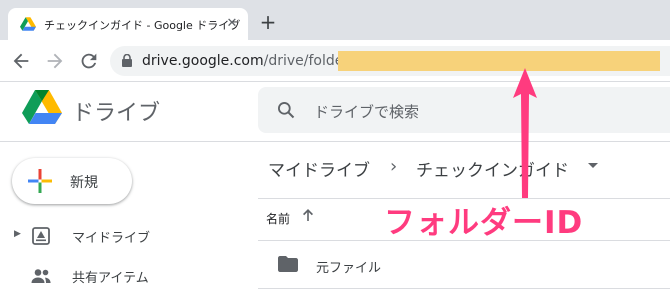  What do you see at coordinates (142, 25) in the screenshot?
I see `tab-title: チェックインガイド - Google ドライブ` at bounding box center [142, 25].